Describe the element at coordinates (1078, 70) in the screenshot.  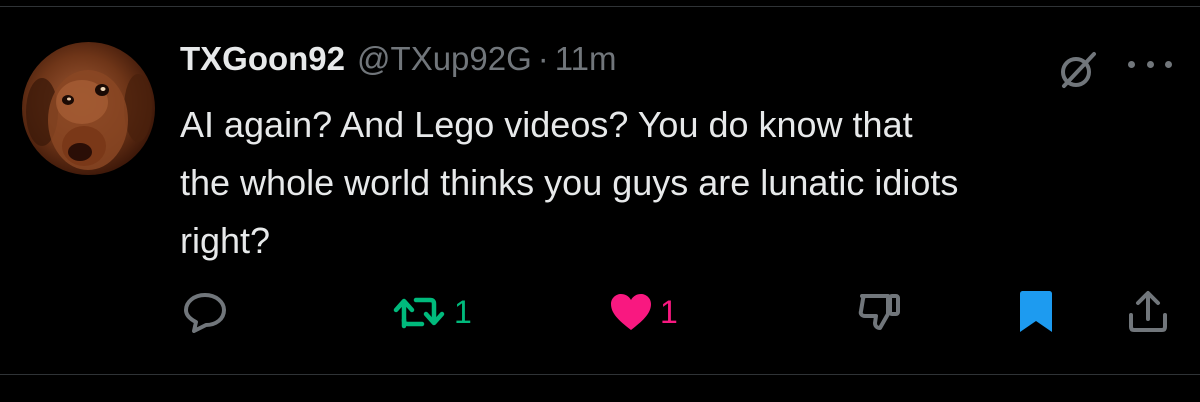
I see `grok-icon` at that location.